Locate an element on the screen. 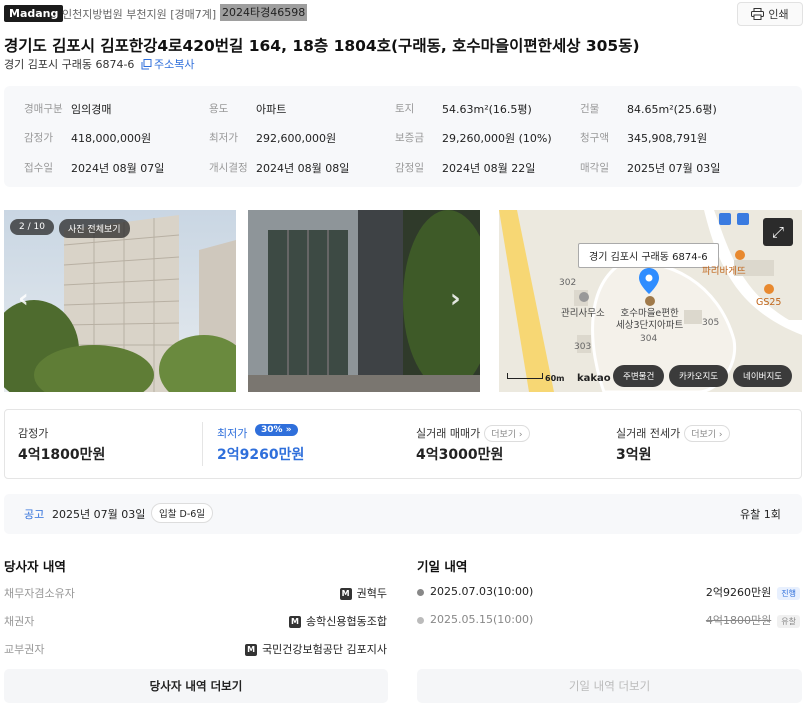 This screenshot has width=804, height=707. info-label: 보증금 is located at coordinates (409, 138).